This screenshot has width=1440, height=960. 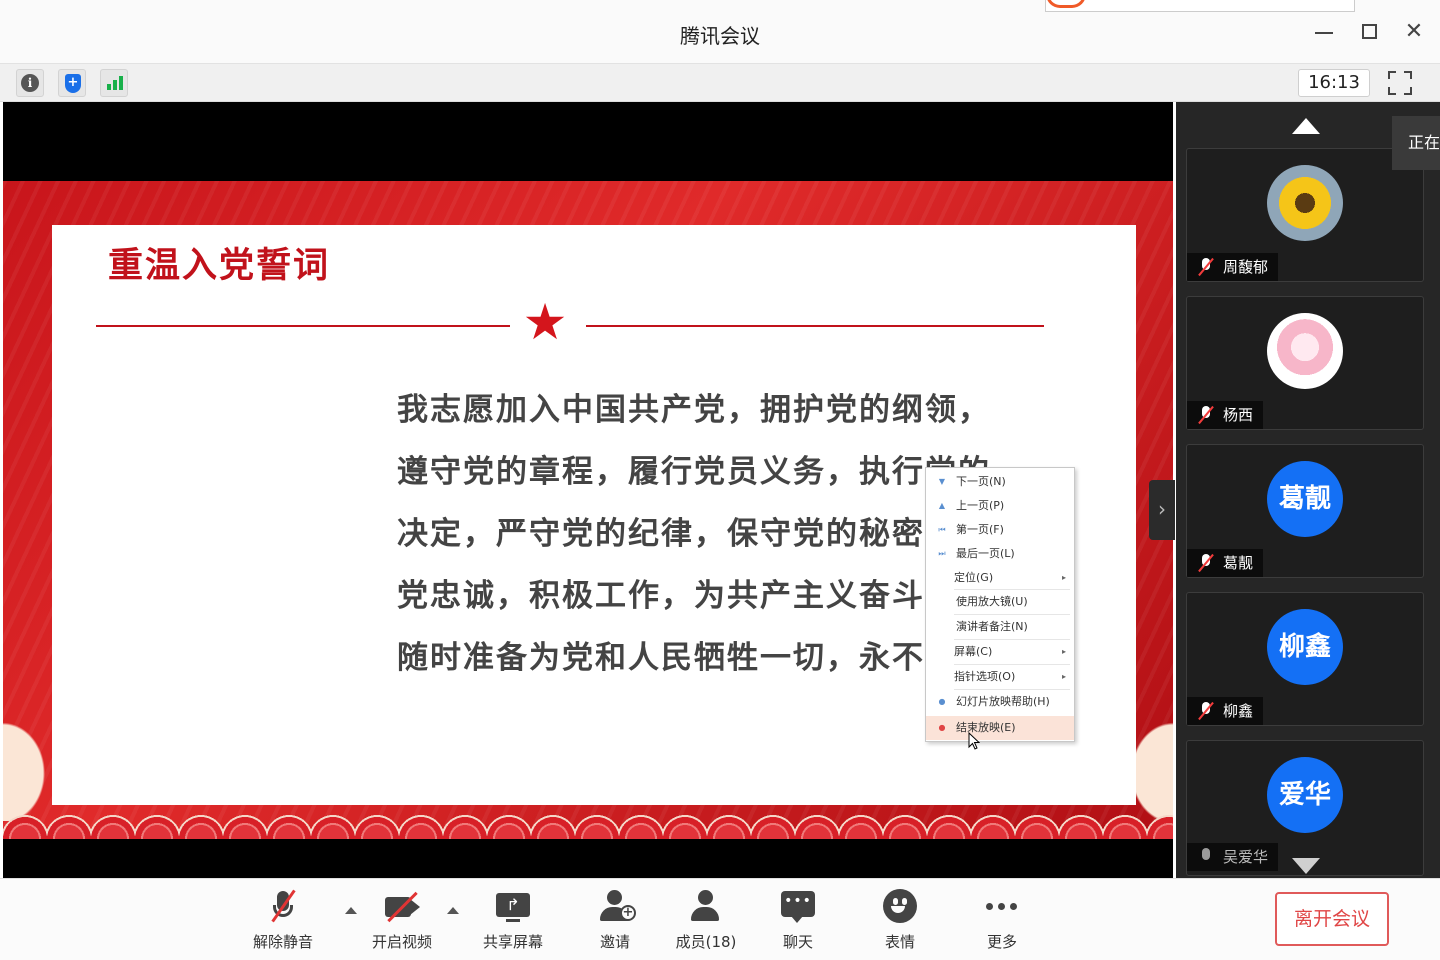 I want to click on participant-tile: 葛靓 葛靓, so click(x=1305, y=511).